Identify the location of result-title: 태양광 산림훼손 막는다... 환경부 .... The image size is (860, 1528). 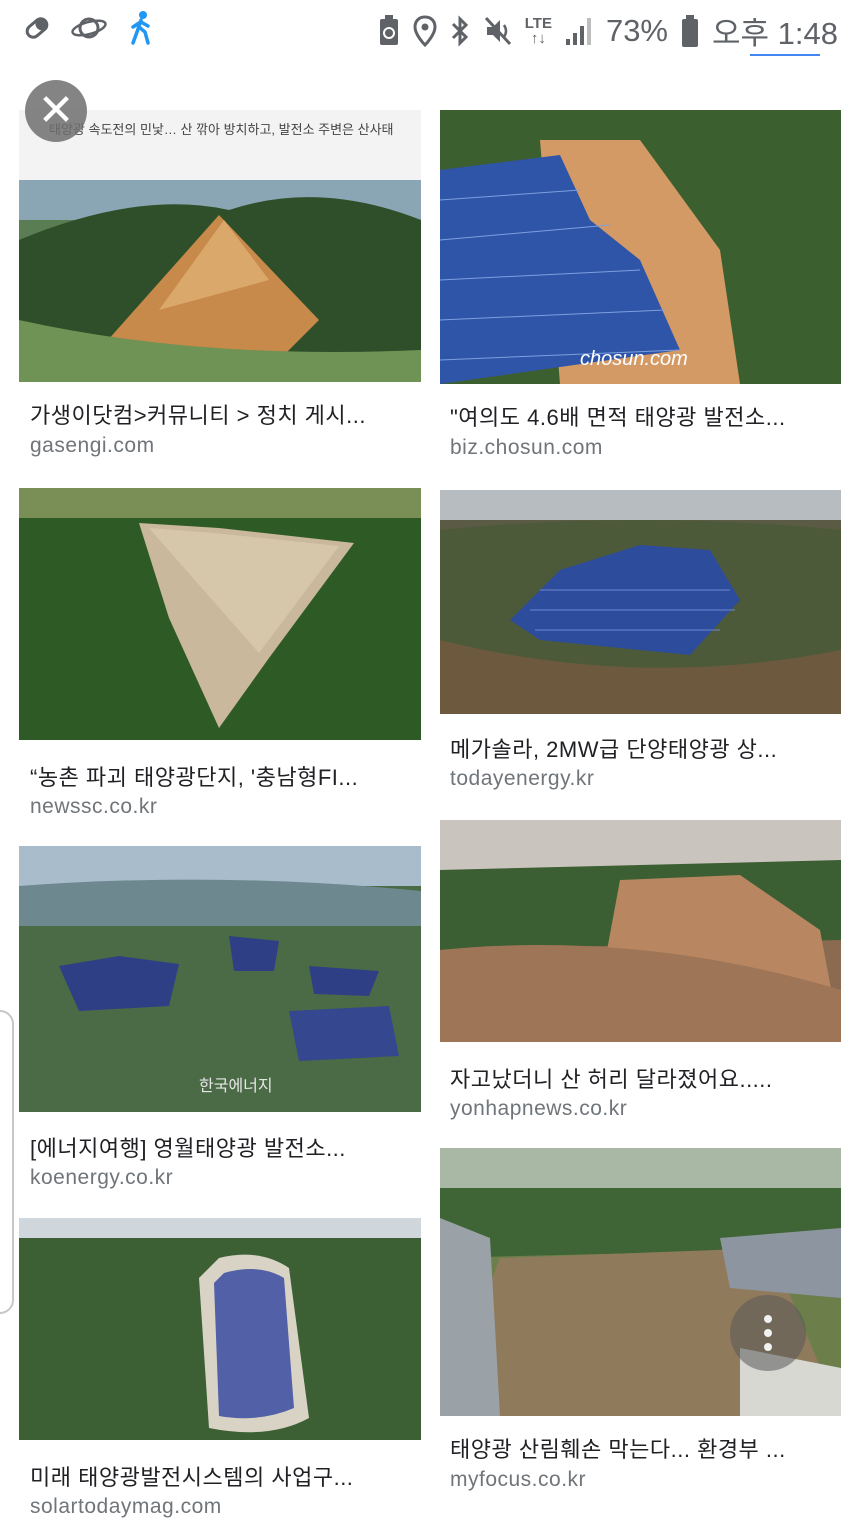
(618, 1448).